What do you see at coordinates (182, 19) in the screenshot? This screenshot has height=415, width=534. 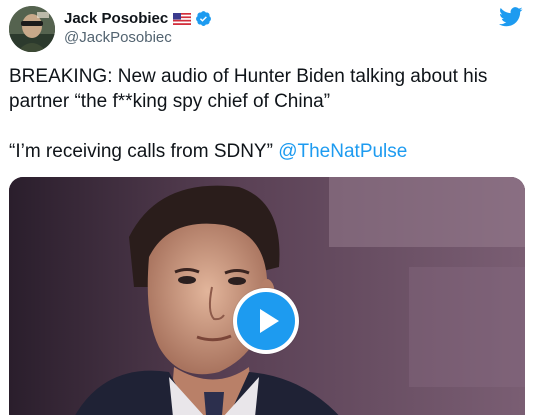 I see `us-flag-icon` at bounding box center [182, 19].